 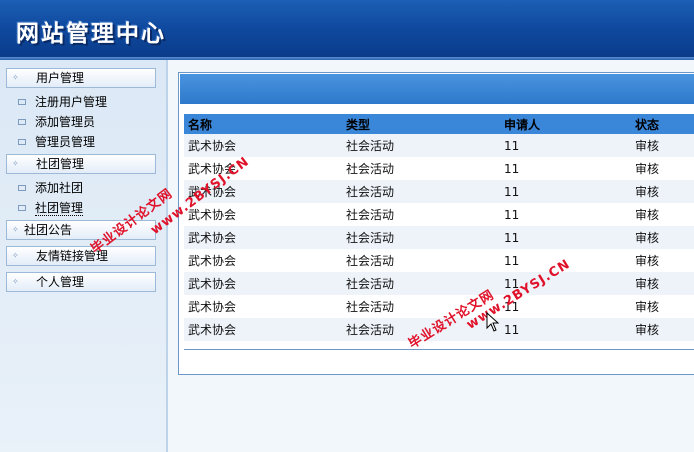 I want to click on menu-item-club-management: 社团管理, so click(x=51, y=208).